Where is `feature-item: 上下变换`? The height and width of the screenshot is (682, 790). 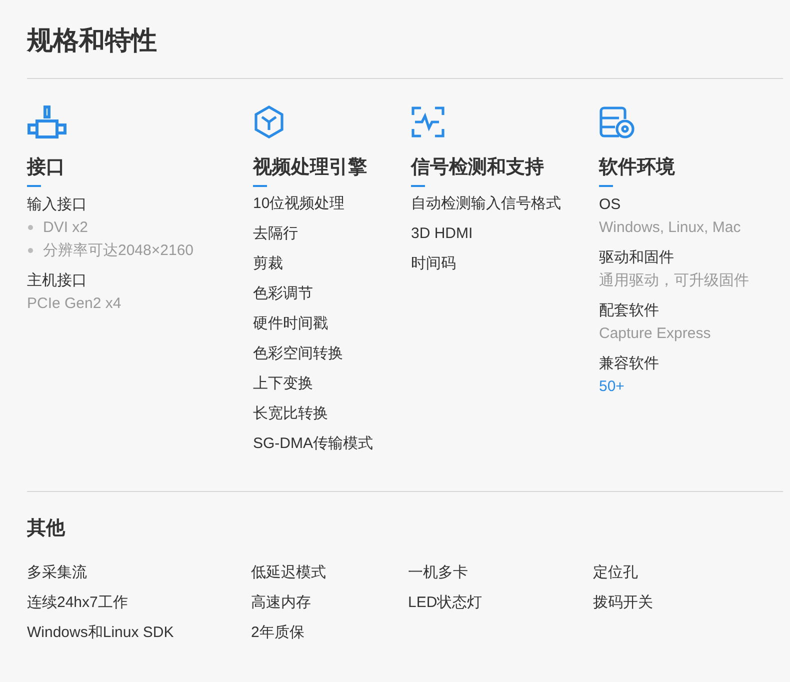 feature-item: 上下变换 is located at coordinates (283, 384).